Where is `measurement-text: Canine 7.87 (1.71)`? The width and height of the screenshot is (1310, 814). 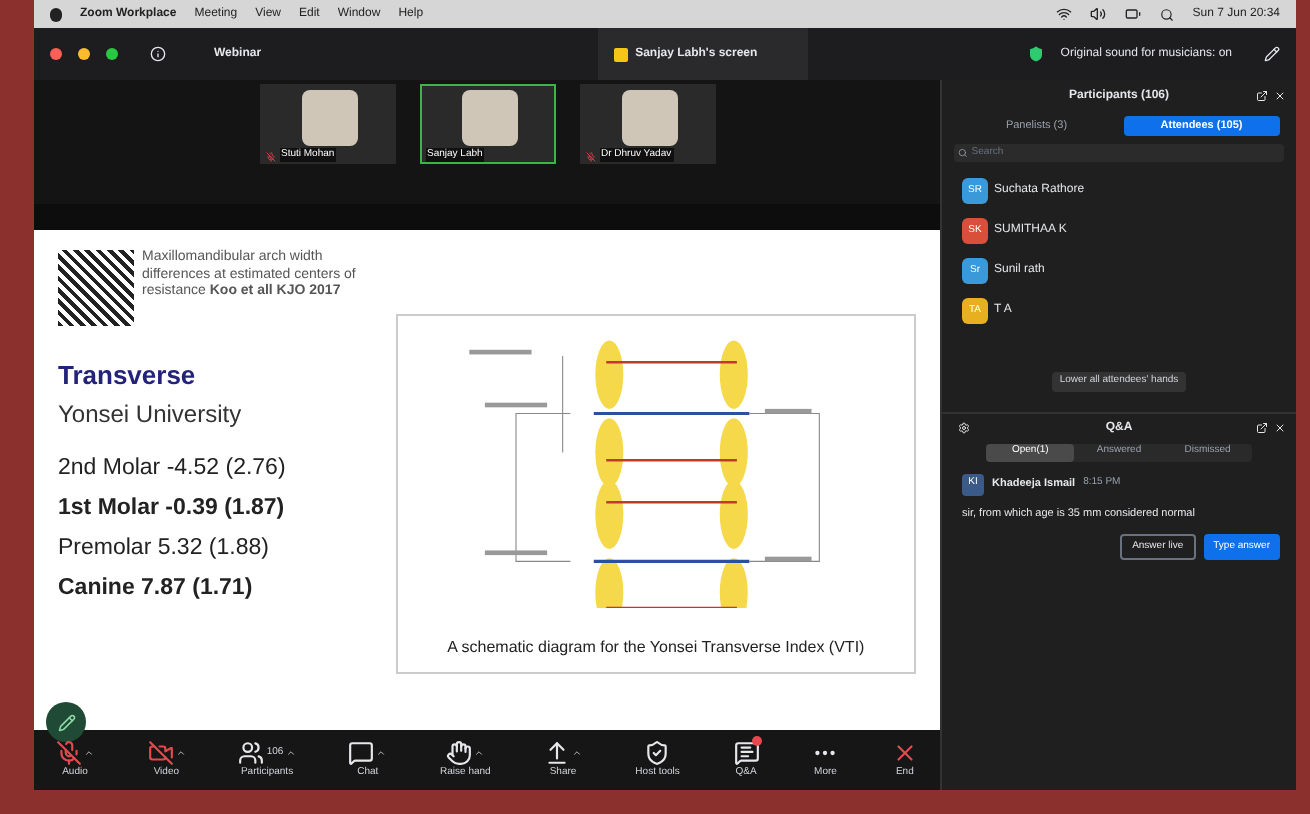
measurement-text: Canine 7.87 (1.71) is located at coordinates (156, 589).